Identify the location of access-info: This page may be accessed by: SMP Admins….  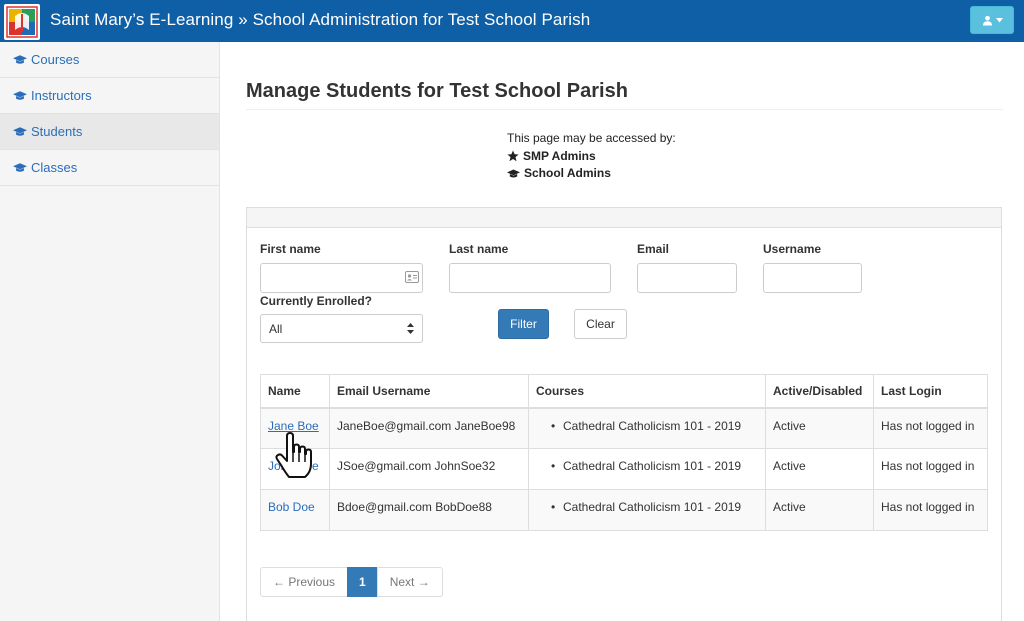
(591, 156).